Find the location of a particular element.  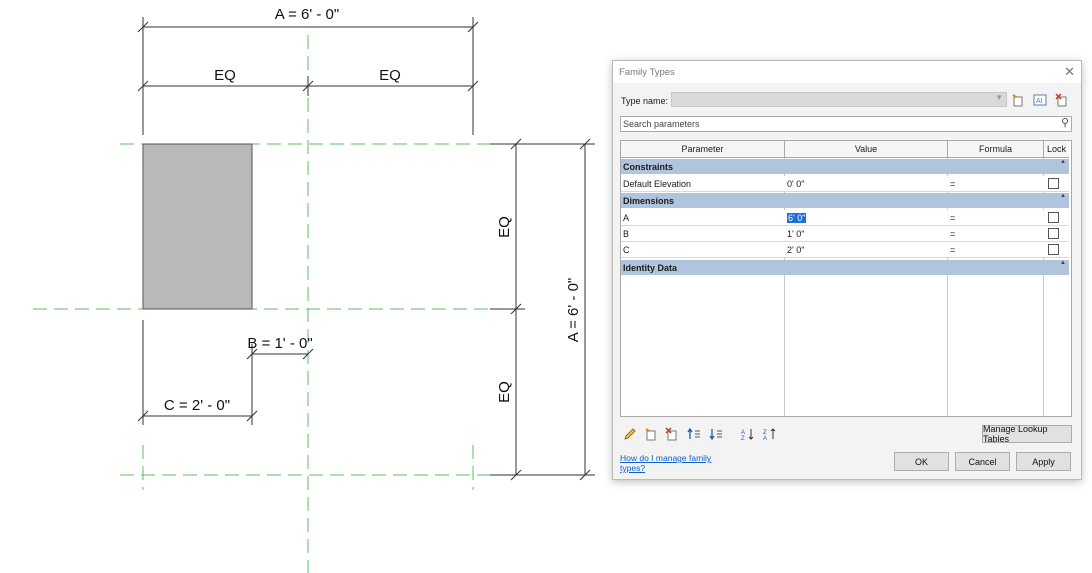

svg-text: AI is located at coordinates (1039, 101).